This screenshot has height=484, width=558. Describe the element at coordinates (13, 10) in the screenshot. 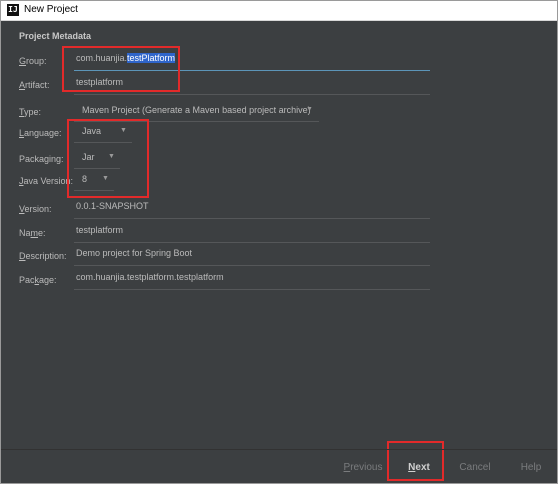

I see `intellij-app-icon: IJ` at that location.